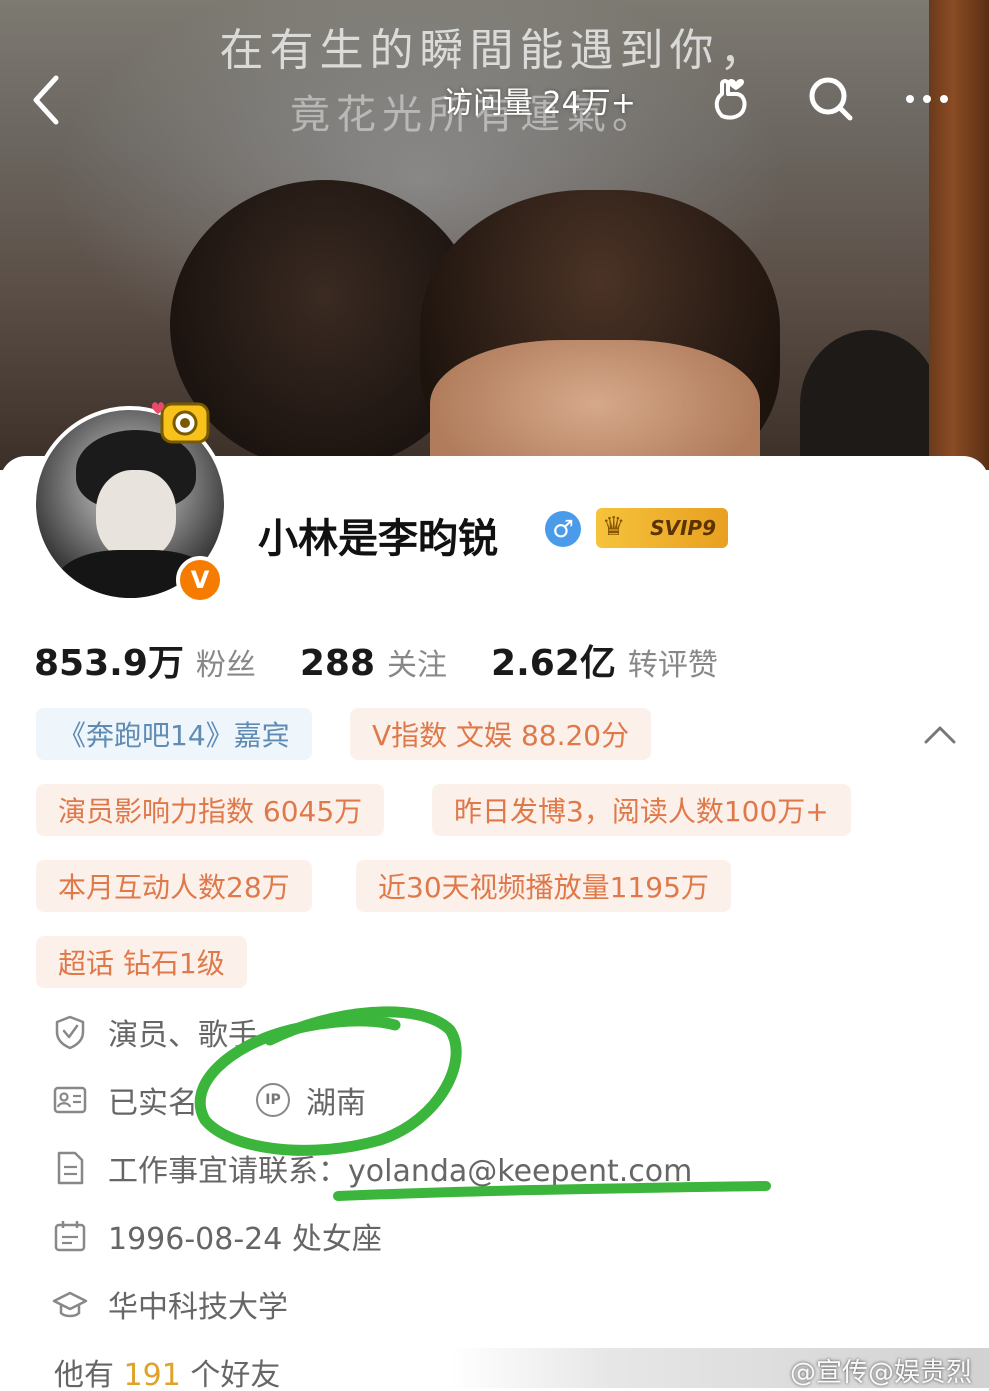  Describe the element at coordinates (153, 1103) in the screenshot. I see `realname-text: 已实名` at that location.